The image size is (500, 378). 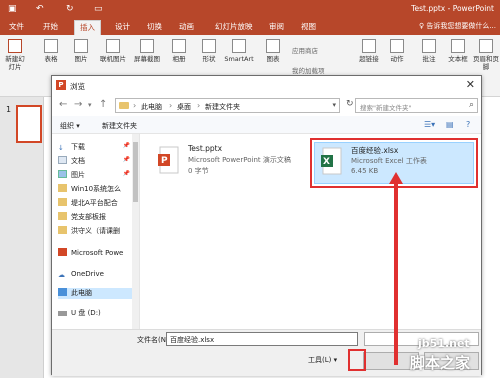 What do you see at coordinates (154, 27) in the screenshot?
I see `tab-transitions: 切换` at bounding box center [154, 27].